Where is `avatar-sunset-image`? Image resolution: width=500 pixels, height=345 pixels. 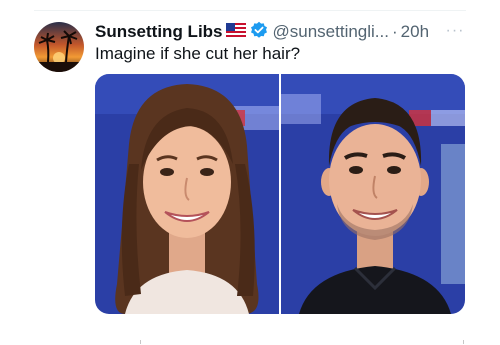
avatar-sunset-image is located at coordinates (59, 47).